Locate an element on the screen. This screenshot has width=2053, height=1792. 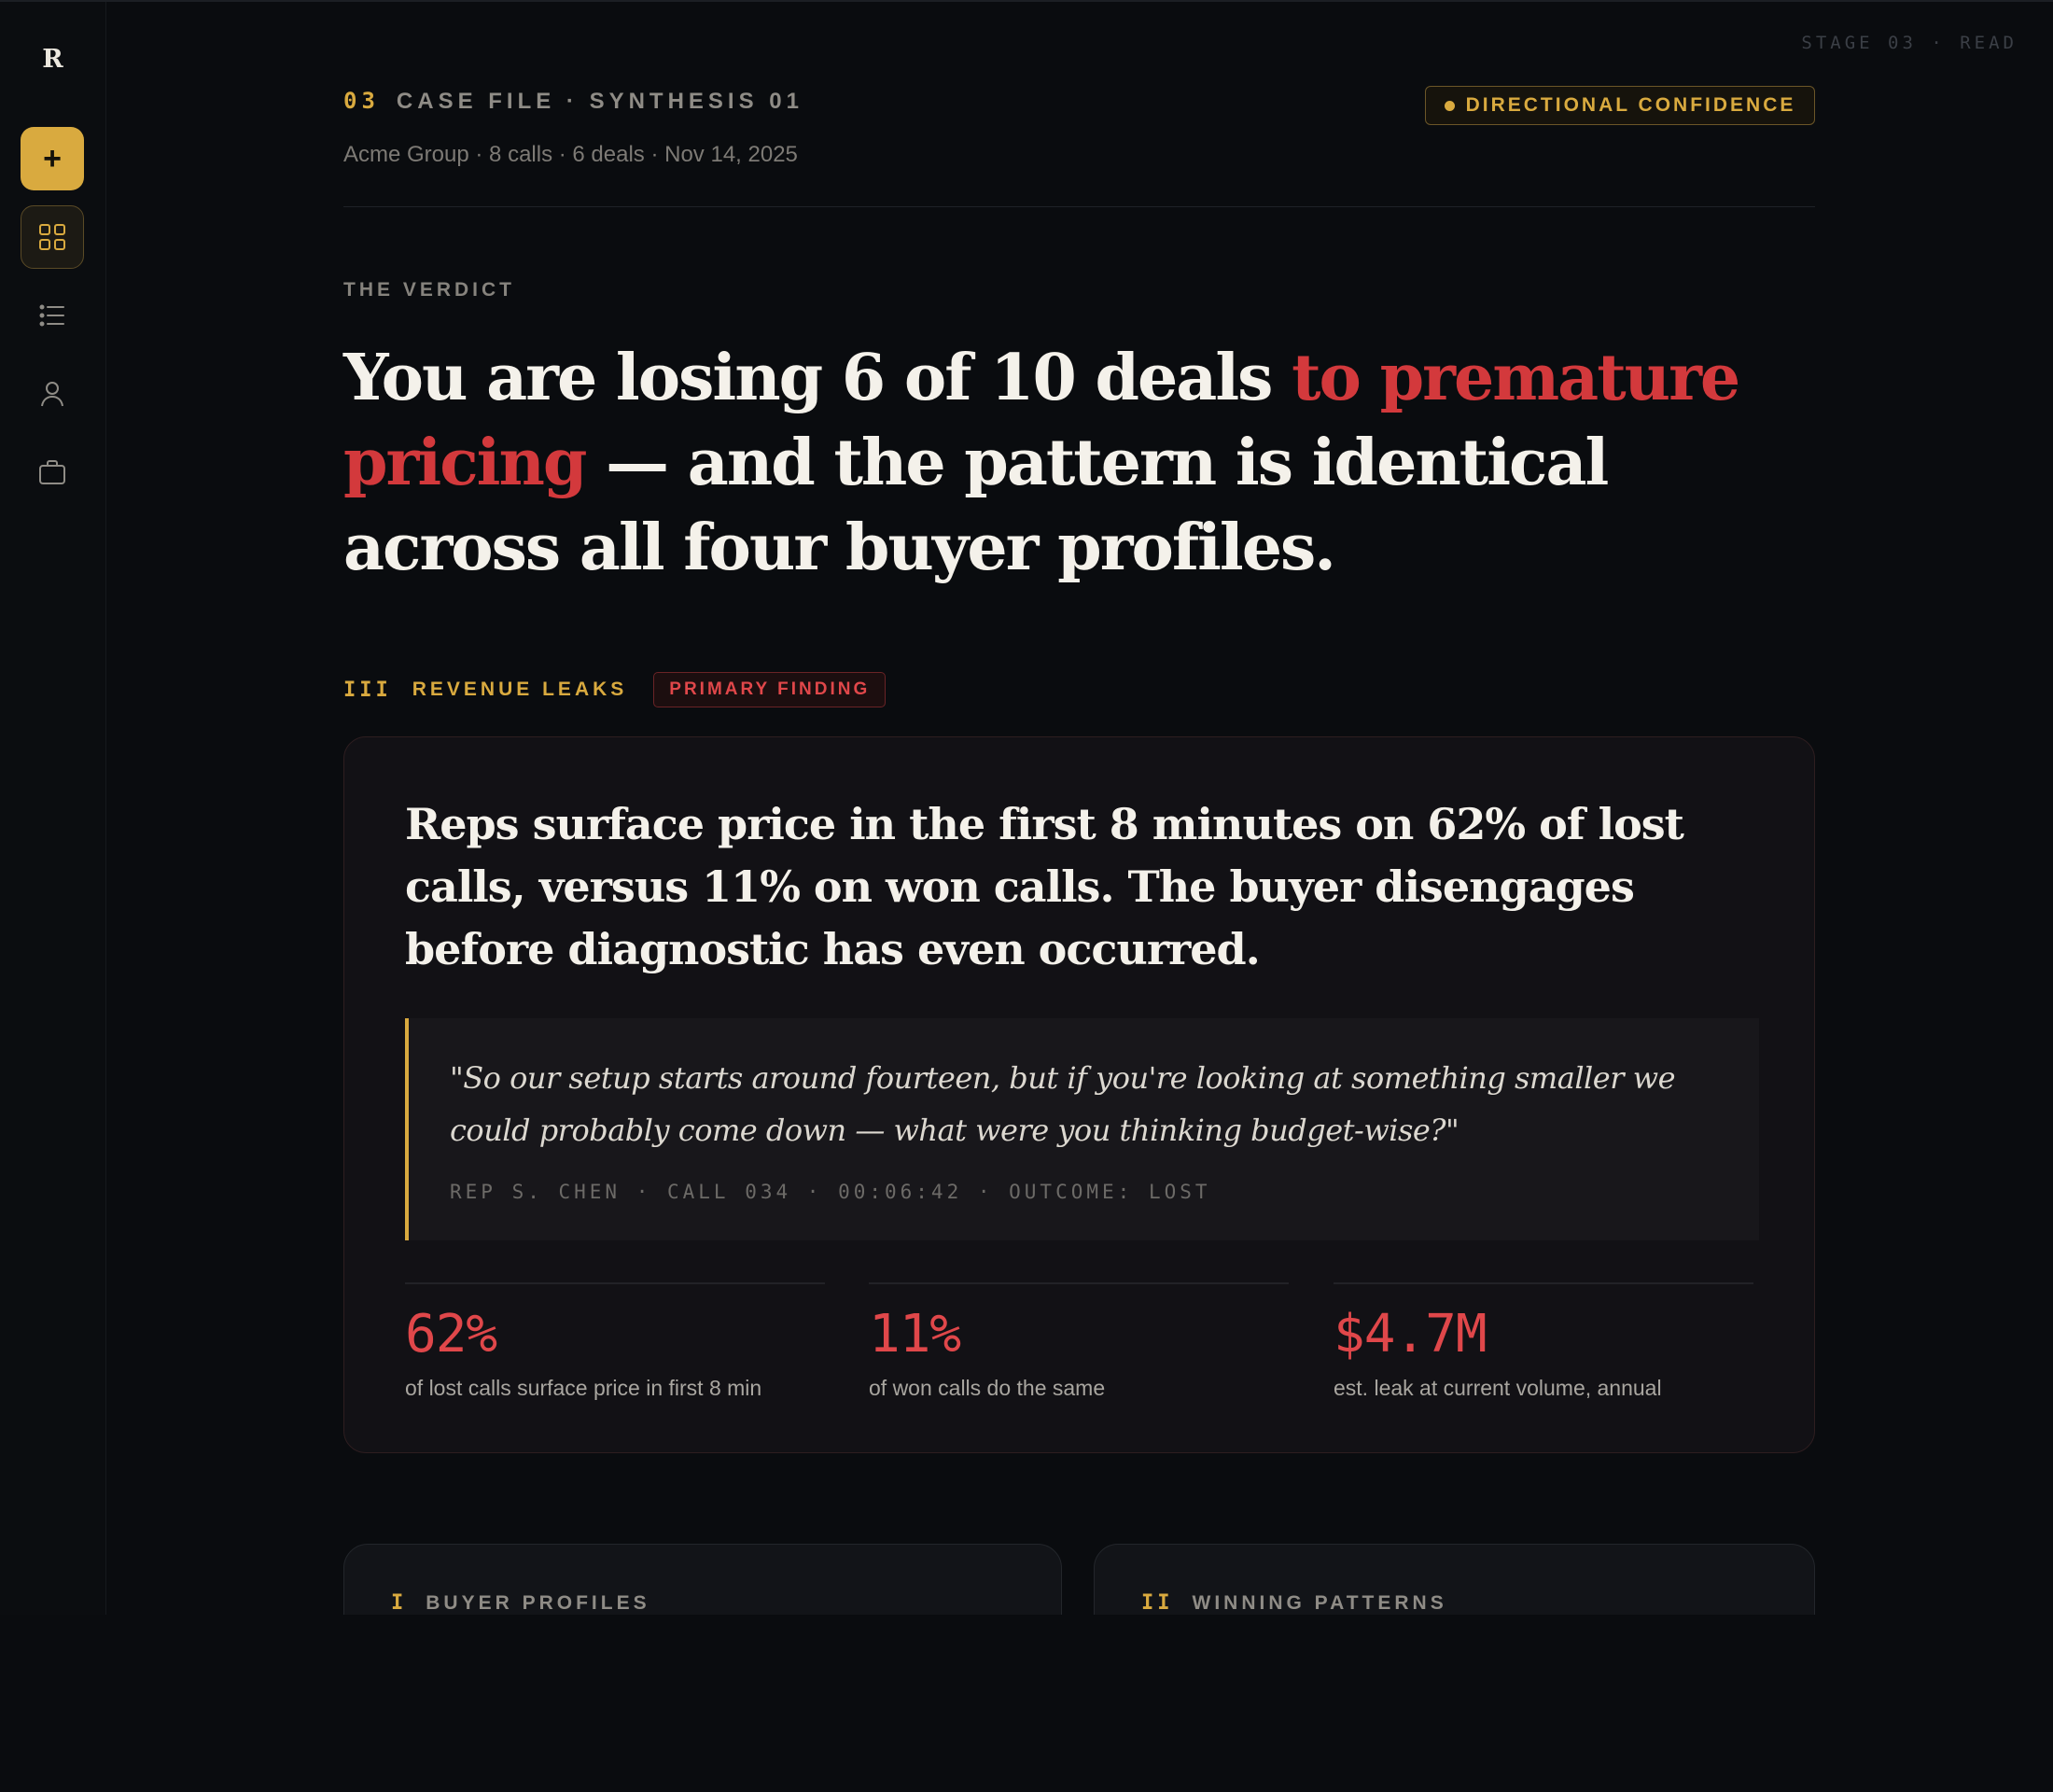
stat-label: est. leak at current volume, annual is located at coordinates (1498, 1388).